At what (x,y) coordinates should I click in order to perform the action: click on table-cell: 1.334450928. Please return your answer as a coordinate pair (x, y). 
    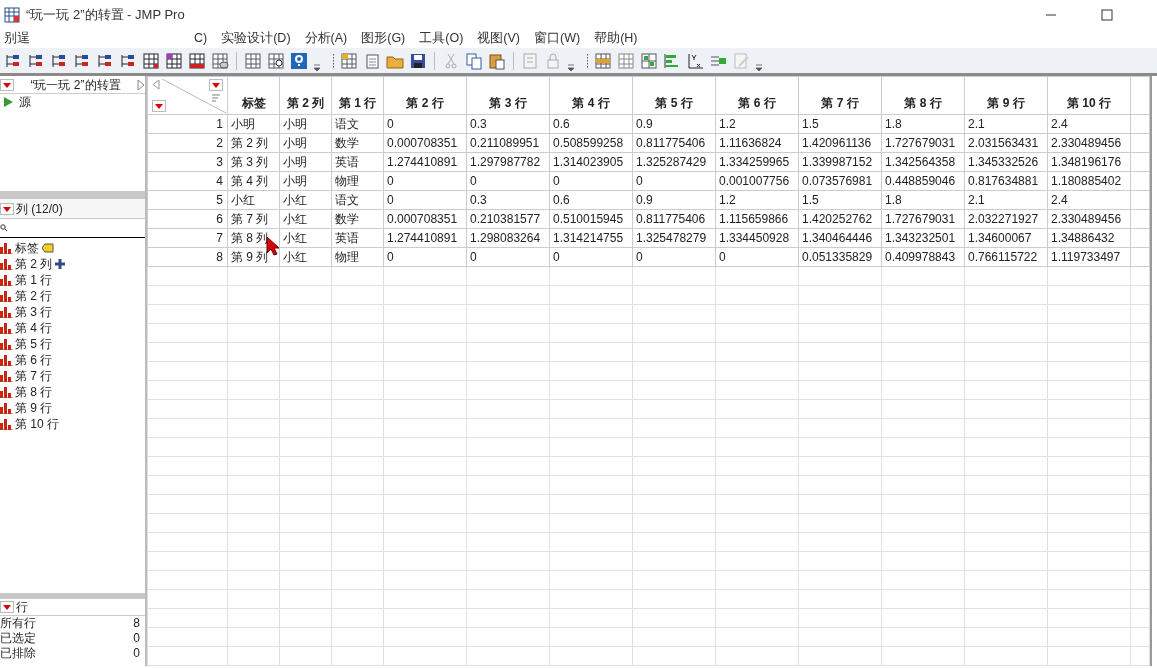
    Looking at the image, I should click on (757, 238).